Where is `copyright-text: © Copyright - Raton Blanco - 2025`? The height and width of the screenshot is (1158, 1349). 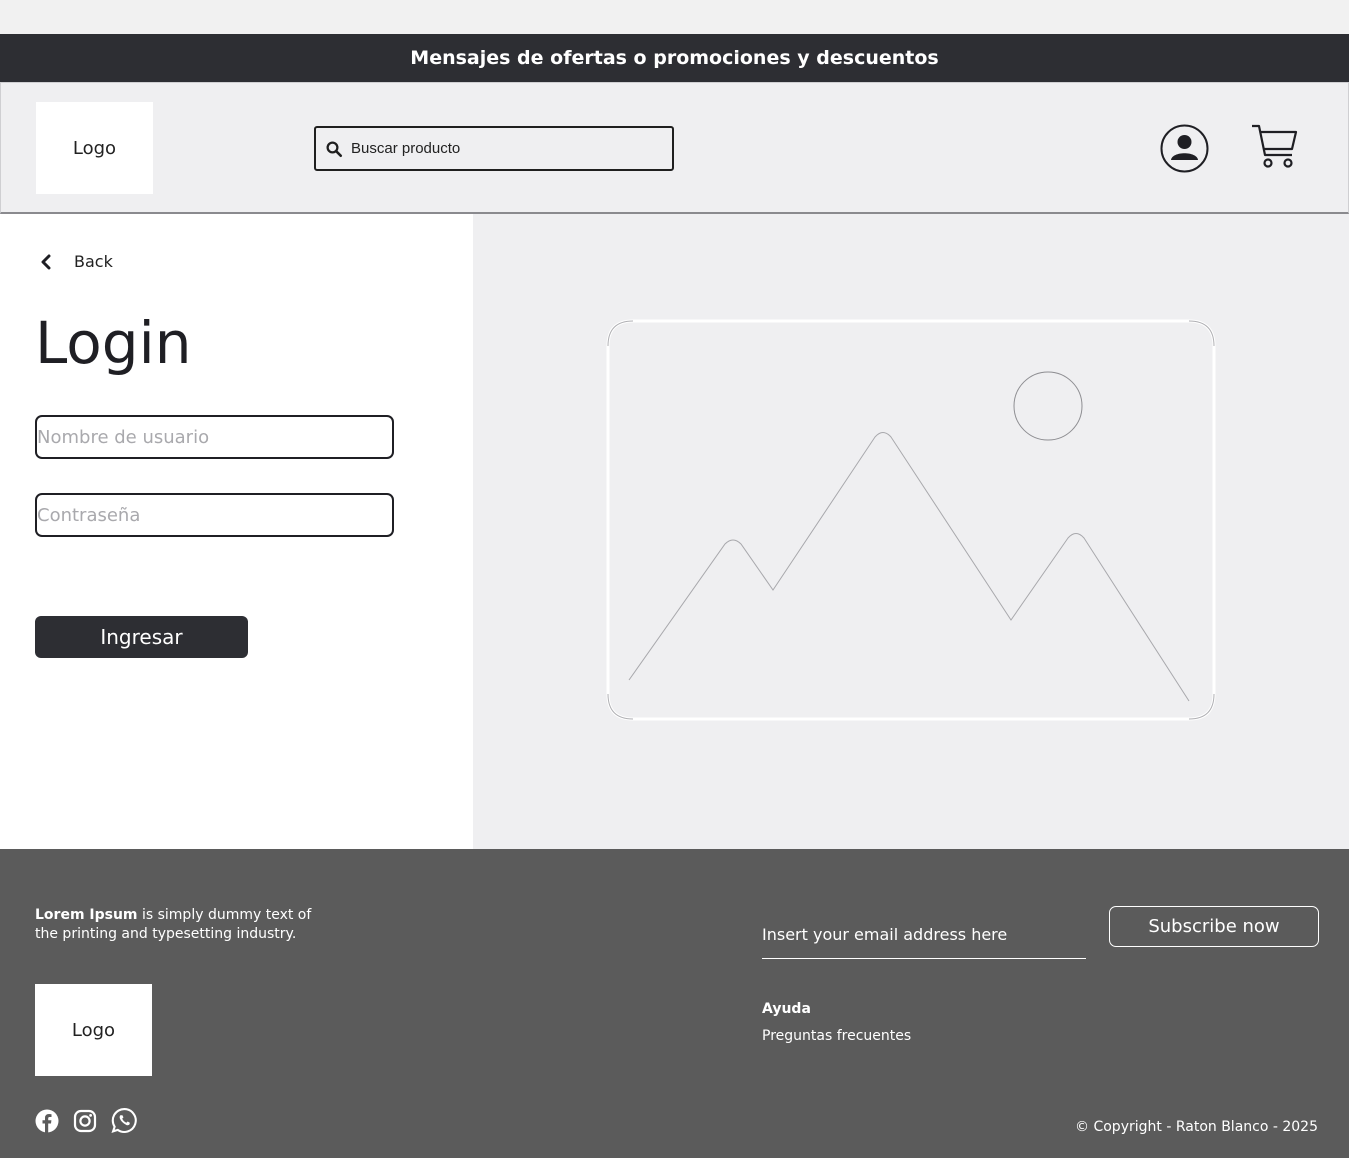 copyright-text: © Copyright - Raton Blanco - 2025 is located at coordinates (1196, 1127).